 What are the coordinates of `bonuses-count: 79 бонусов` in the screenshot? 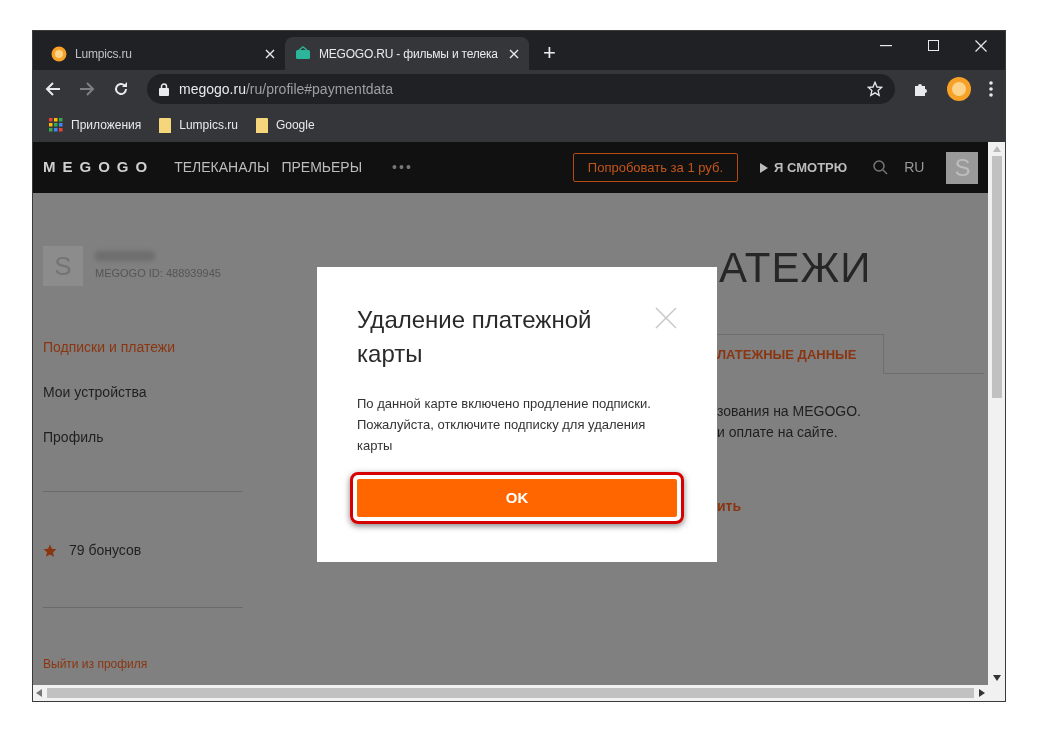 It's located at (105, 550).